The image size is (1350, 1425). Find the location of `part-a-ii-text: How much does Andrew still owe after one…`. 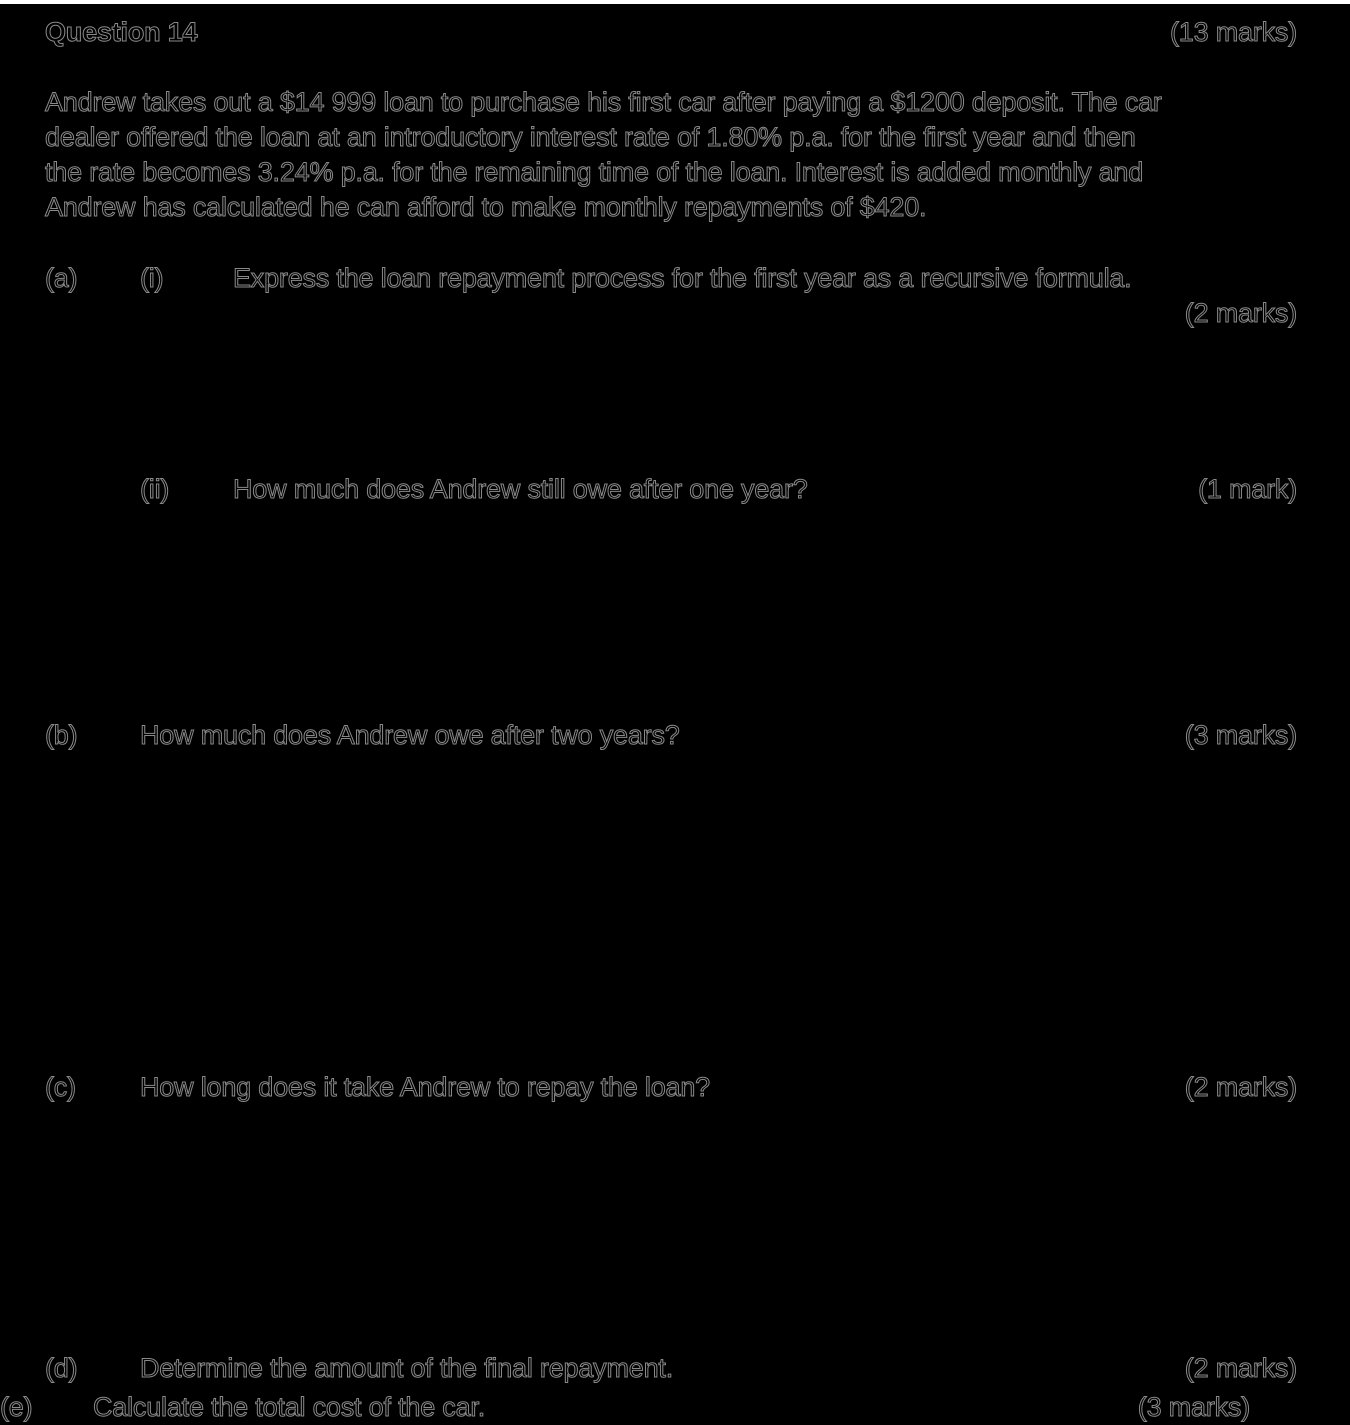

part-a-ii-text: How much does Andrew still owe after one… is located at coordinates (521, 489).